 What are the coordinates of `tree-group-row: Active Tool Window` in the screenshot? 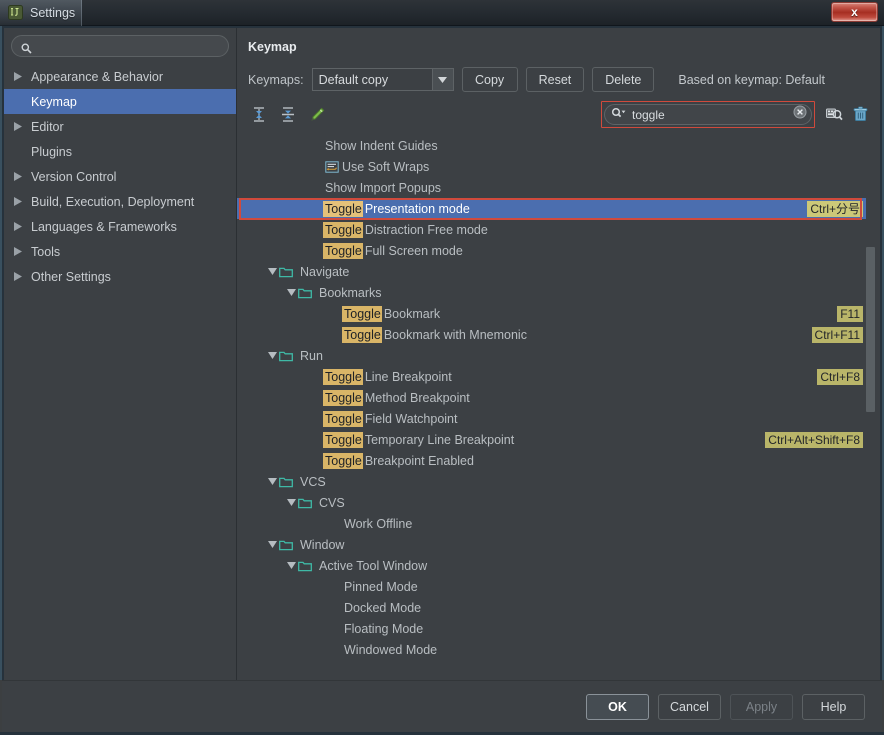 It's located at (551, 565).